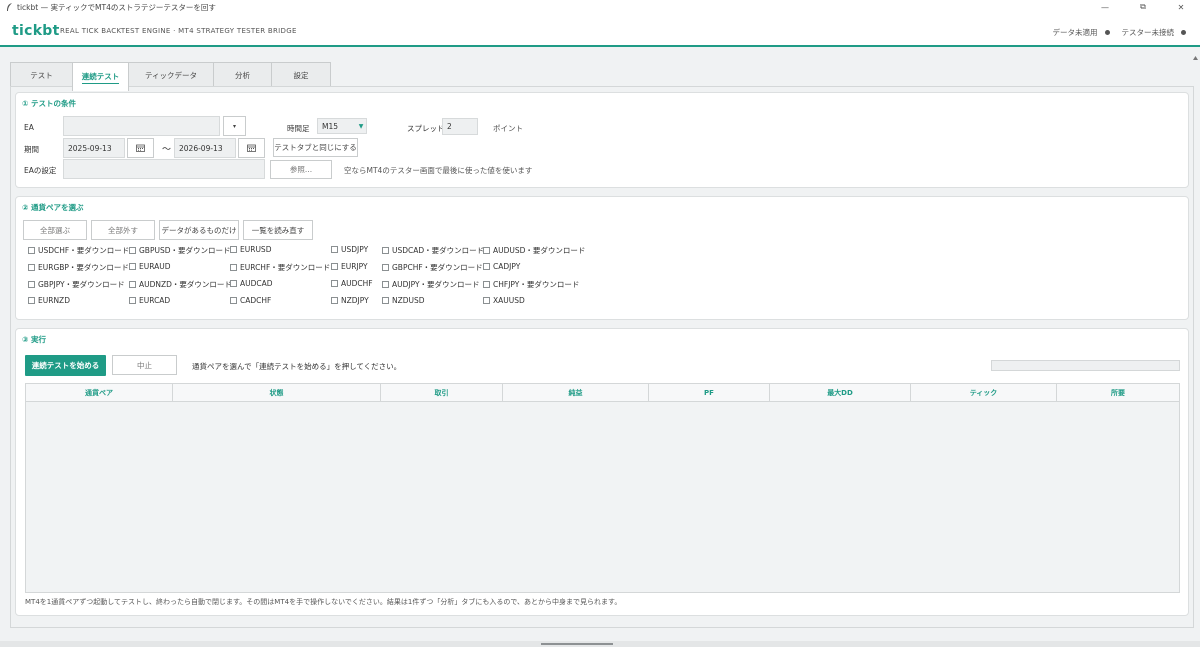  Describe the element at coordinates (460, 126) in the screenshot. I see `spread-input: 2` at that location.